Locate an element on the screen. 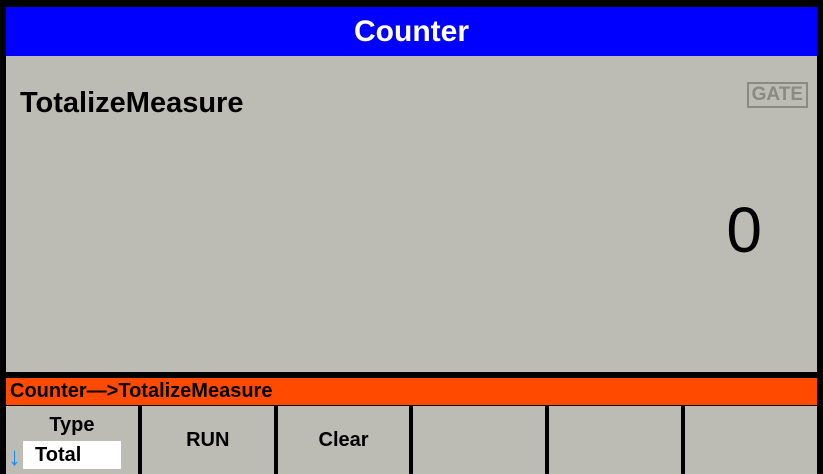 The height and width of the screenshot is (474, 823). count-value: 0 is located at coordinates (744, 230).